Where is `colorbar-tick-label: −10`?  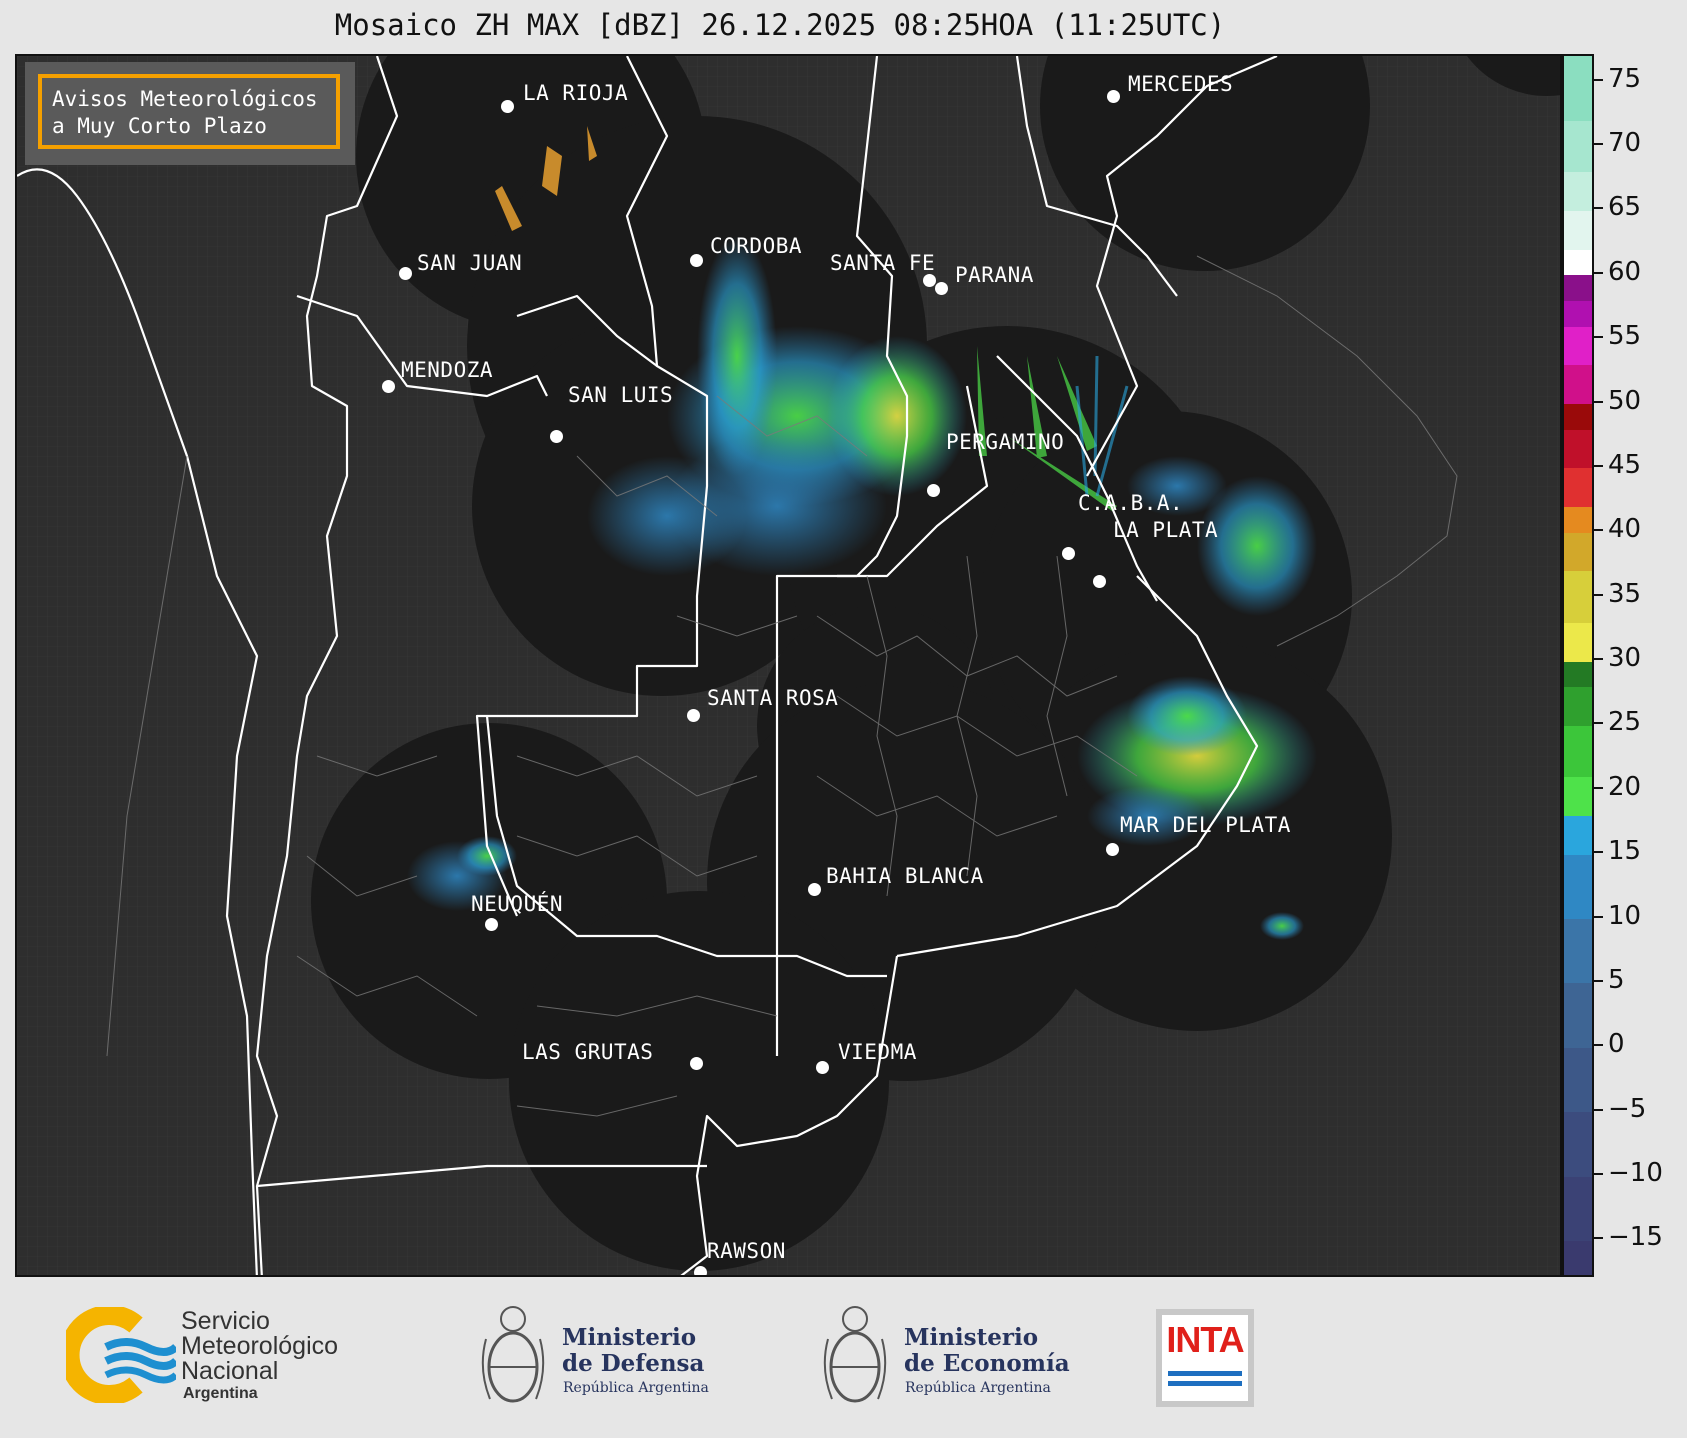 colorbar-tick-label: −10 is located at coordinates (1635, 1173).